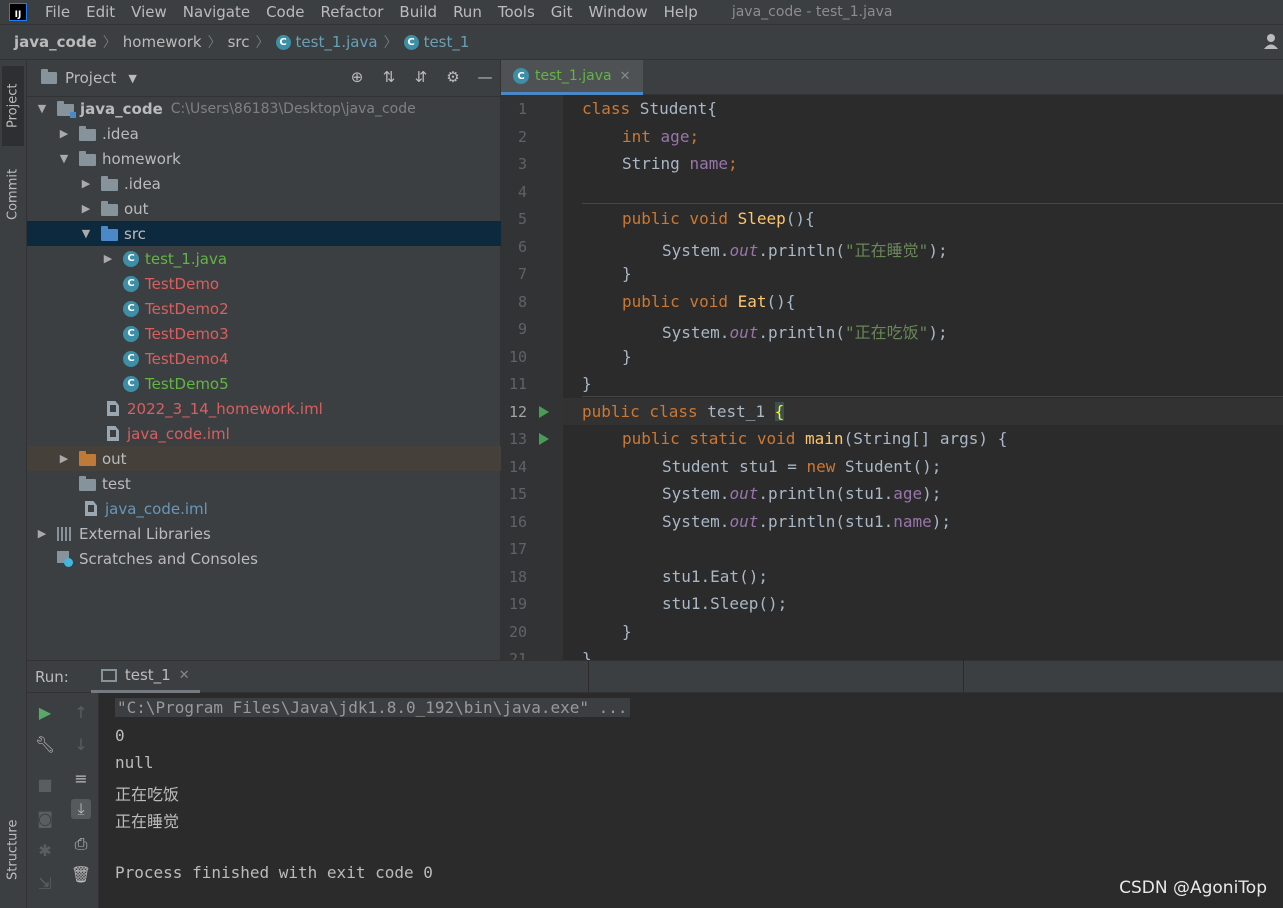 Image resolution: width=1283 pixels, height=908 pixels. I want to click on project-title: Project, so click(91, 78).